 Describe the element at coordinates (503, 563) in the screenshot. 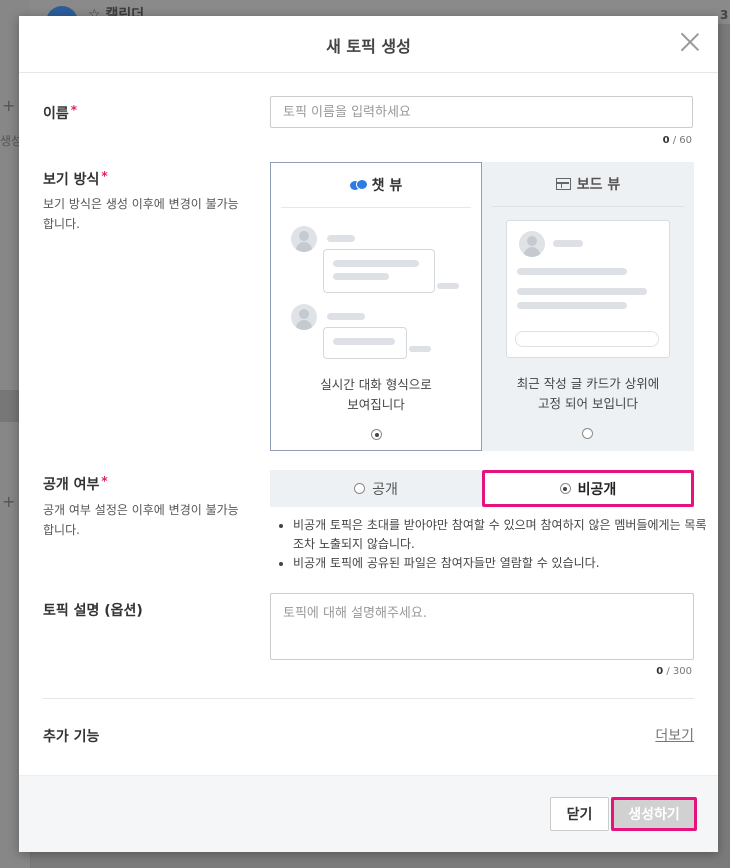

I see `note-item: 비공개 토픽에 공유된 파일은 참여자들만 열람할 수 있습니다.` at that location.